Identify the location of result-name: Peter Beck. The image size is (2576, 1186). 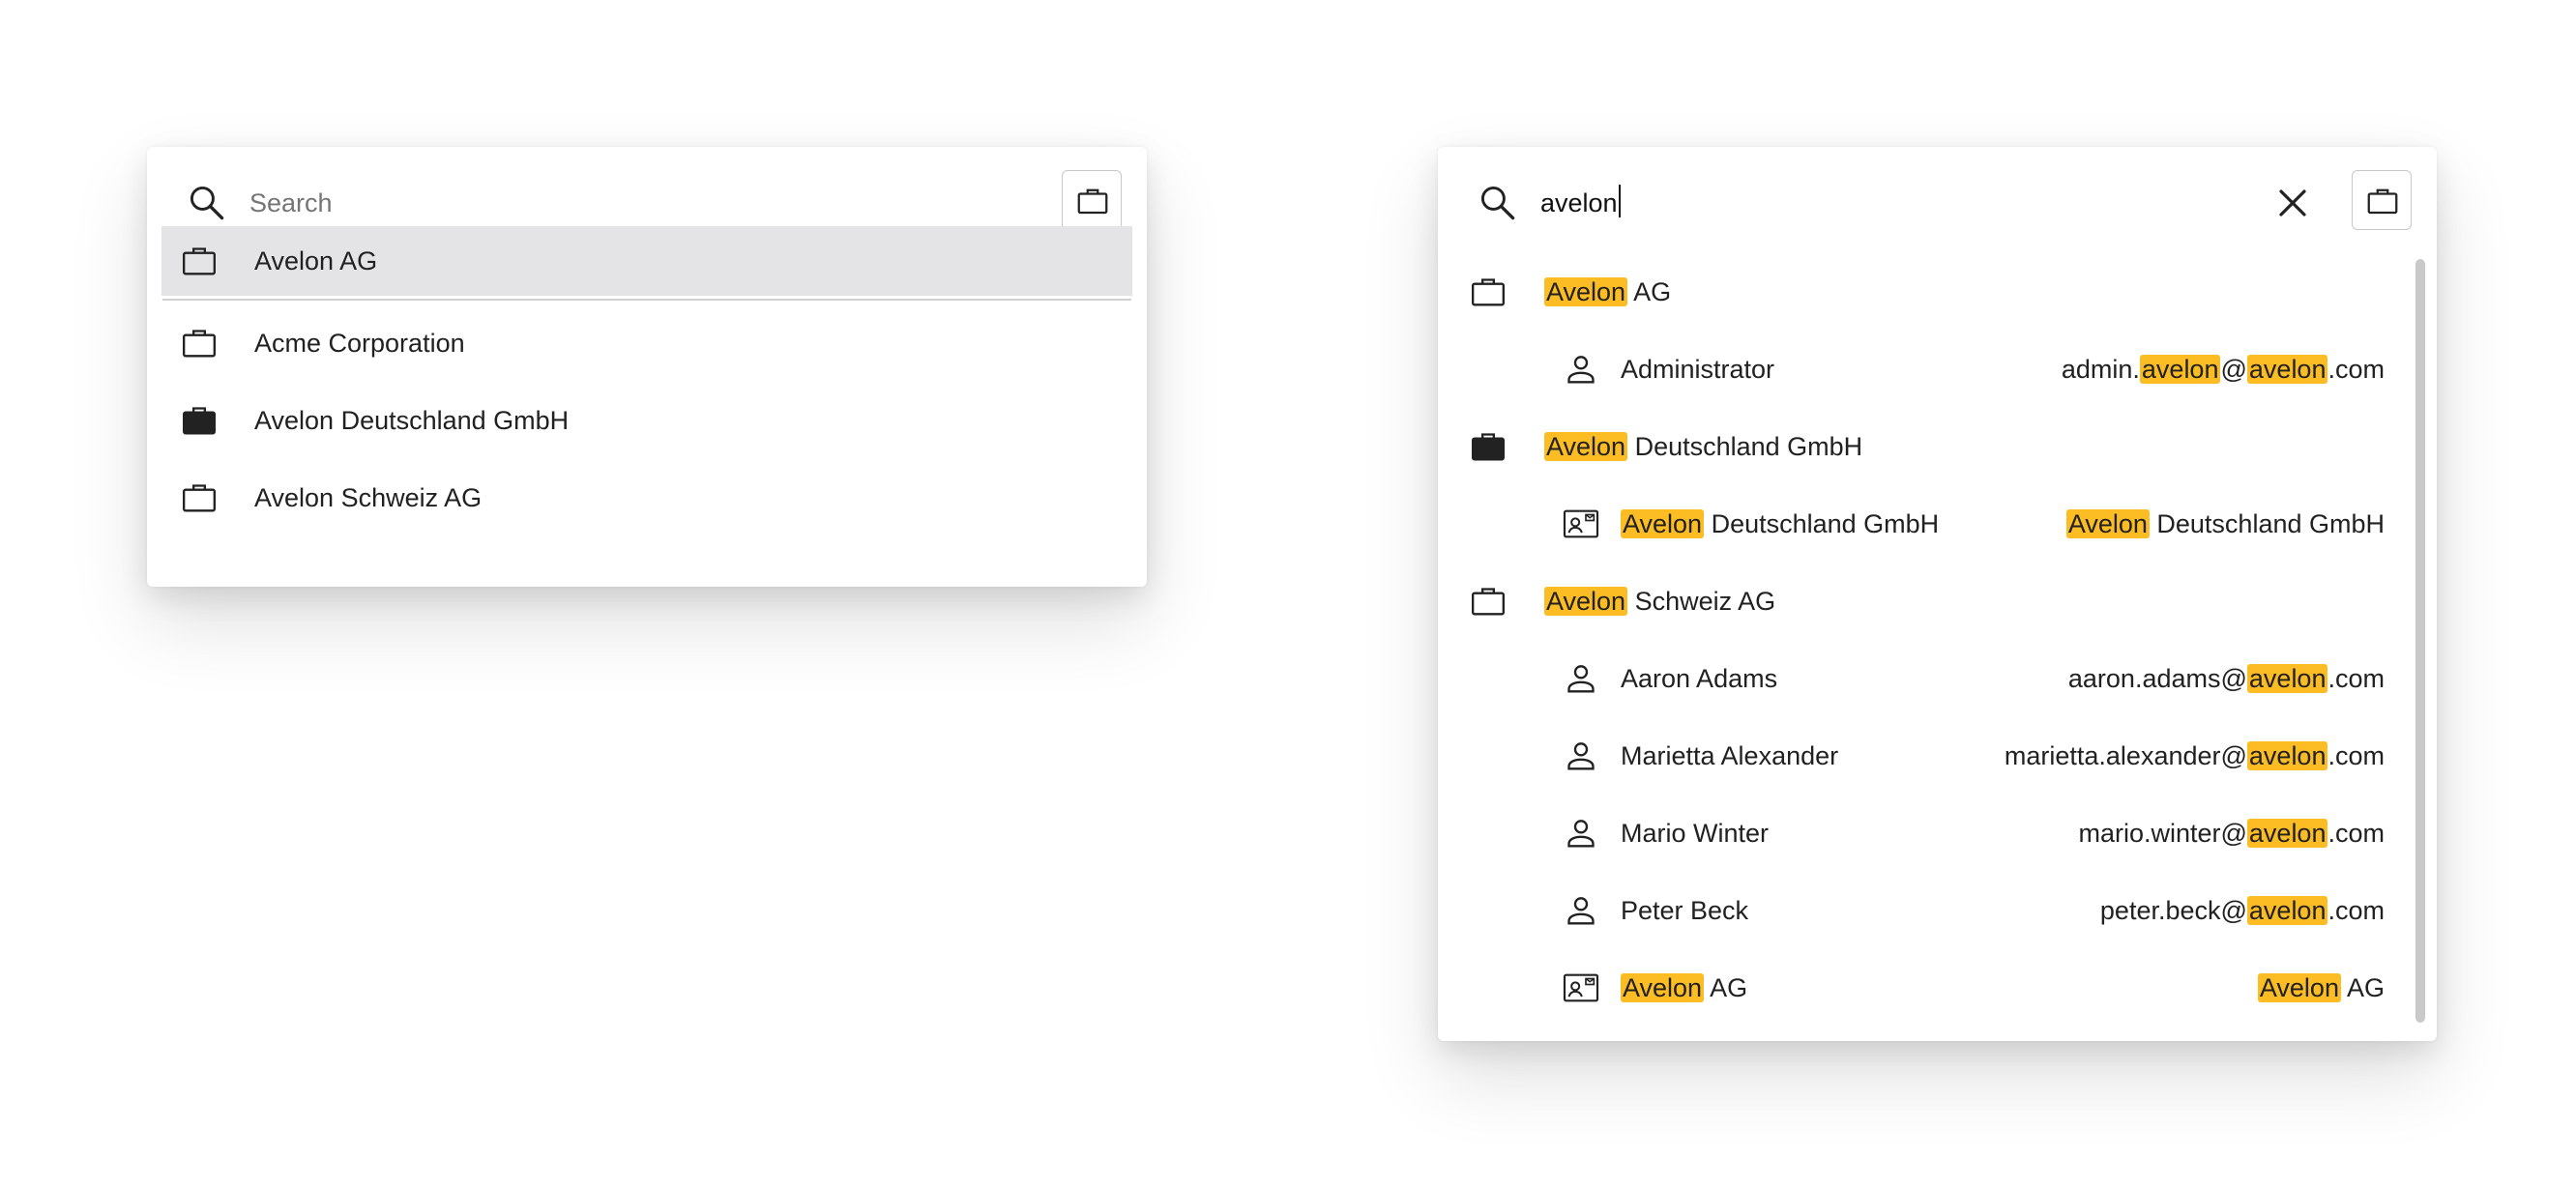
(1684, 910).